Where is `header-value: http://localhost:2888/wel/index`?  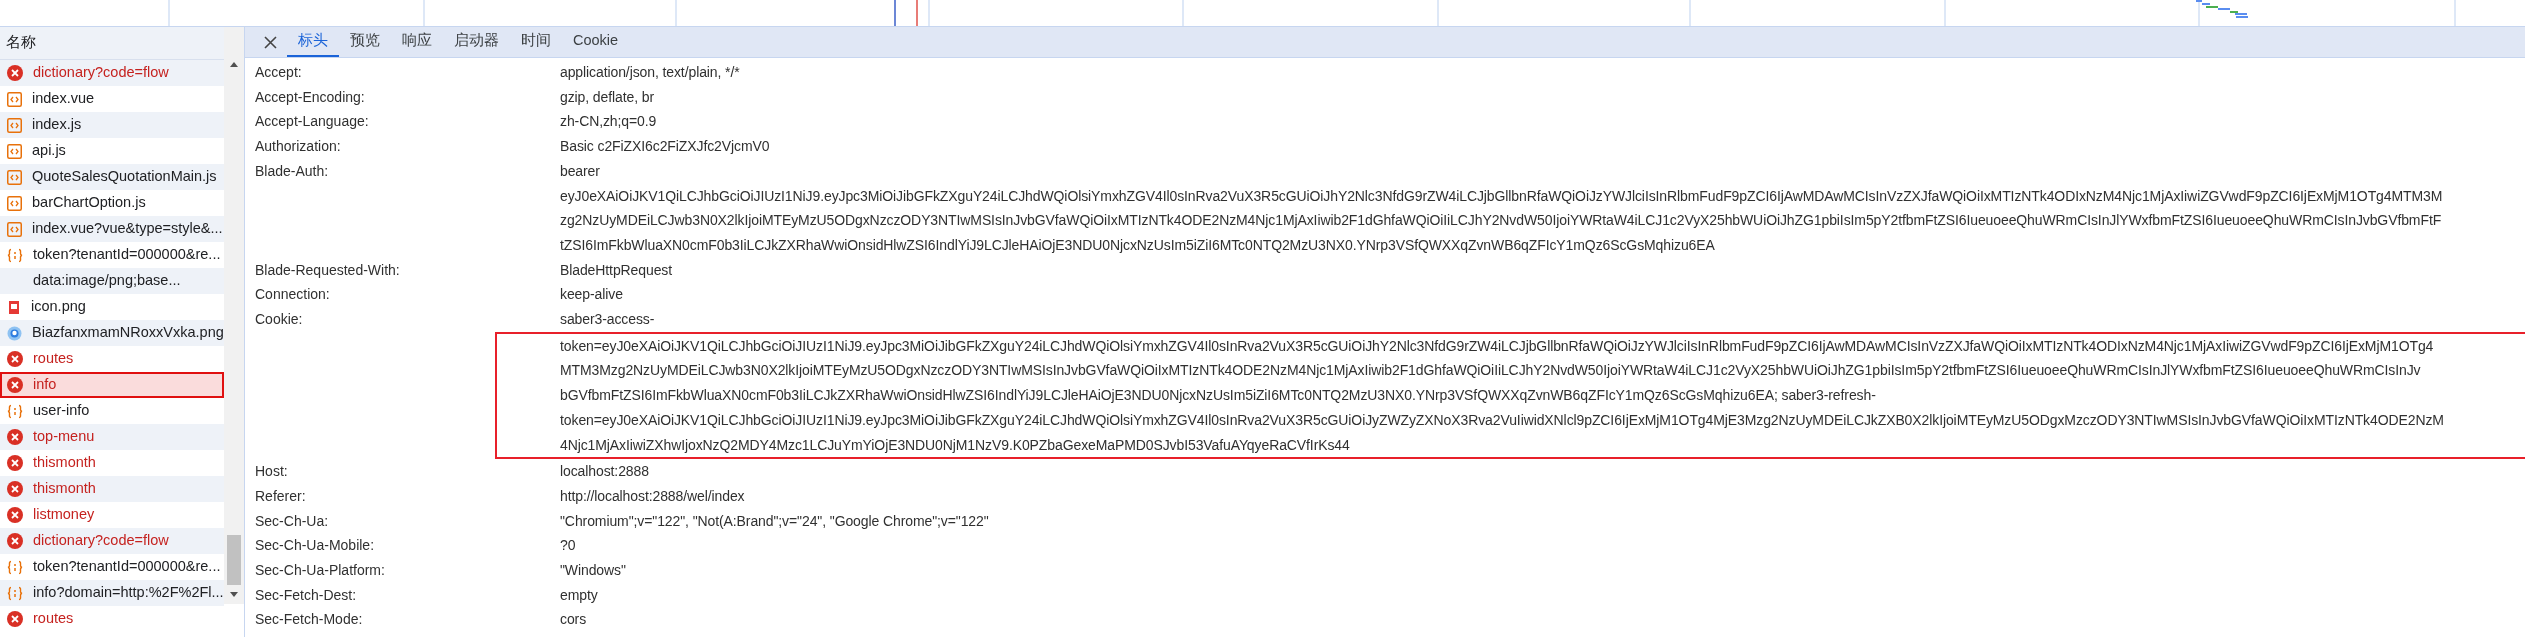
header-value: http://localhost:2888/wel/index is located at coordinates (652, 496).